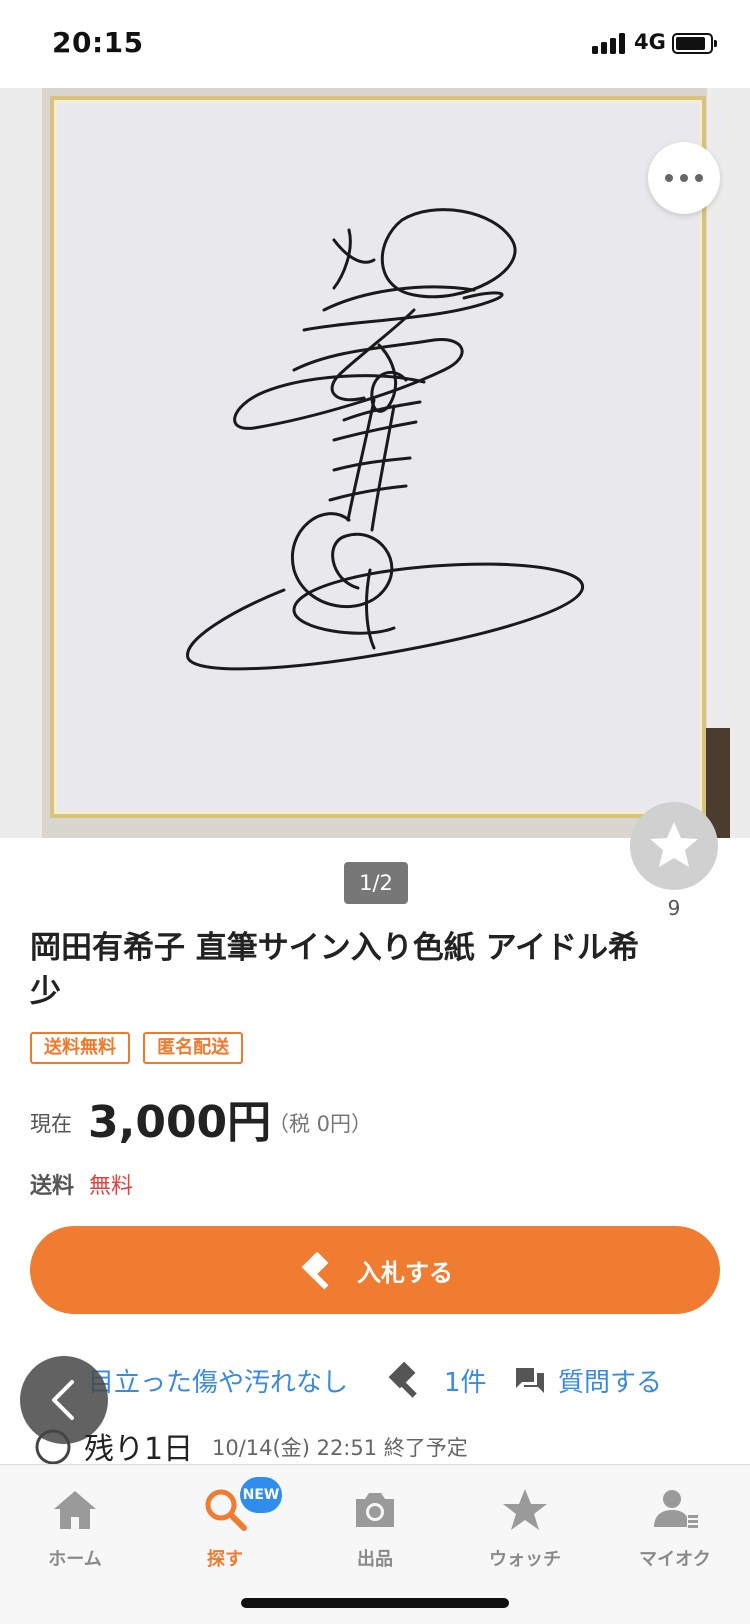  What do you see at coordinates (225, 1525) in the screenshot?
I see `nav-search: NEW 探す` at bounding box center [225, 1525].